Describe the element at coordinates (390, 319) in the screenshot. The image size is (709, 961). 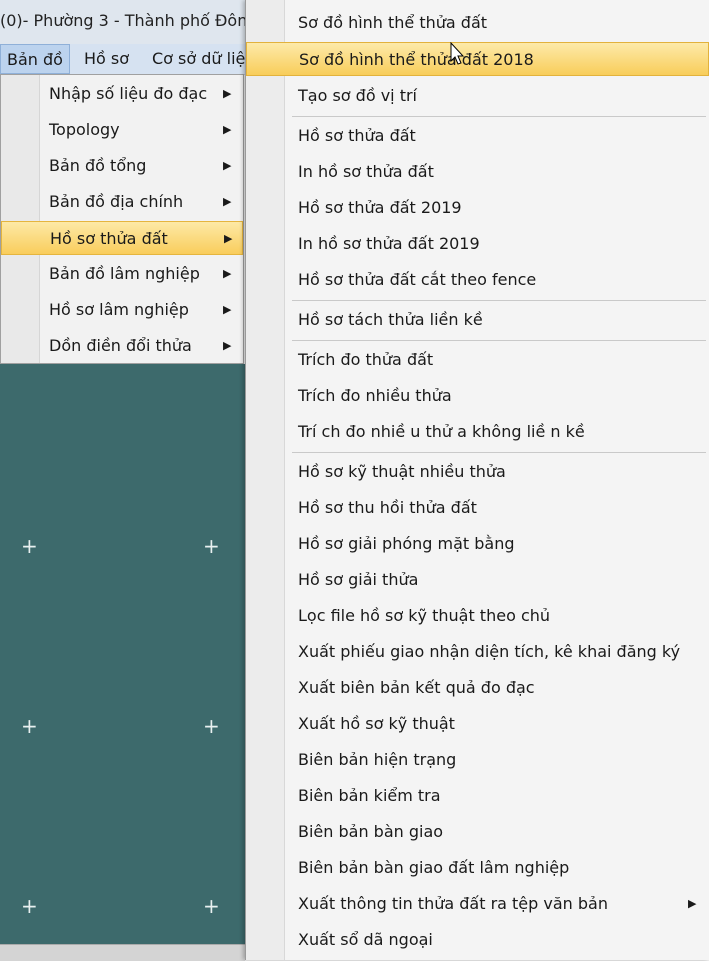
I see `menu-item-label: Hồ sơ tách thửa liền kề` at that location.